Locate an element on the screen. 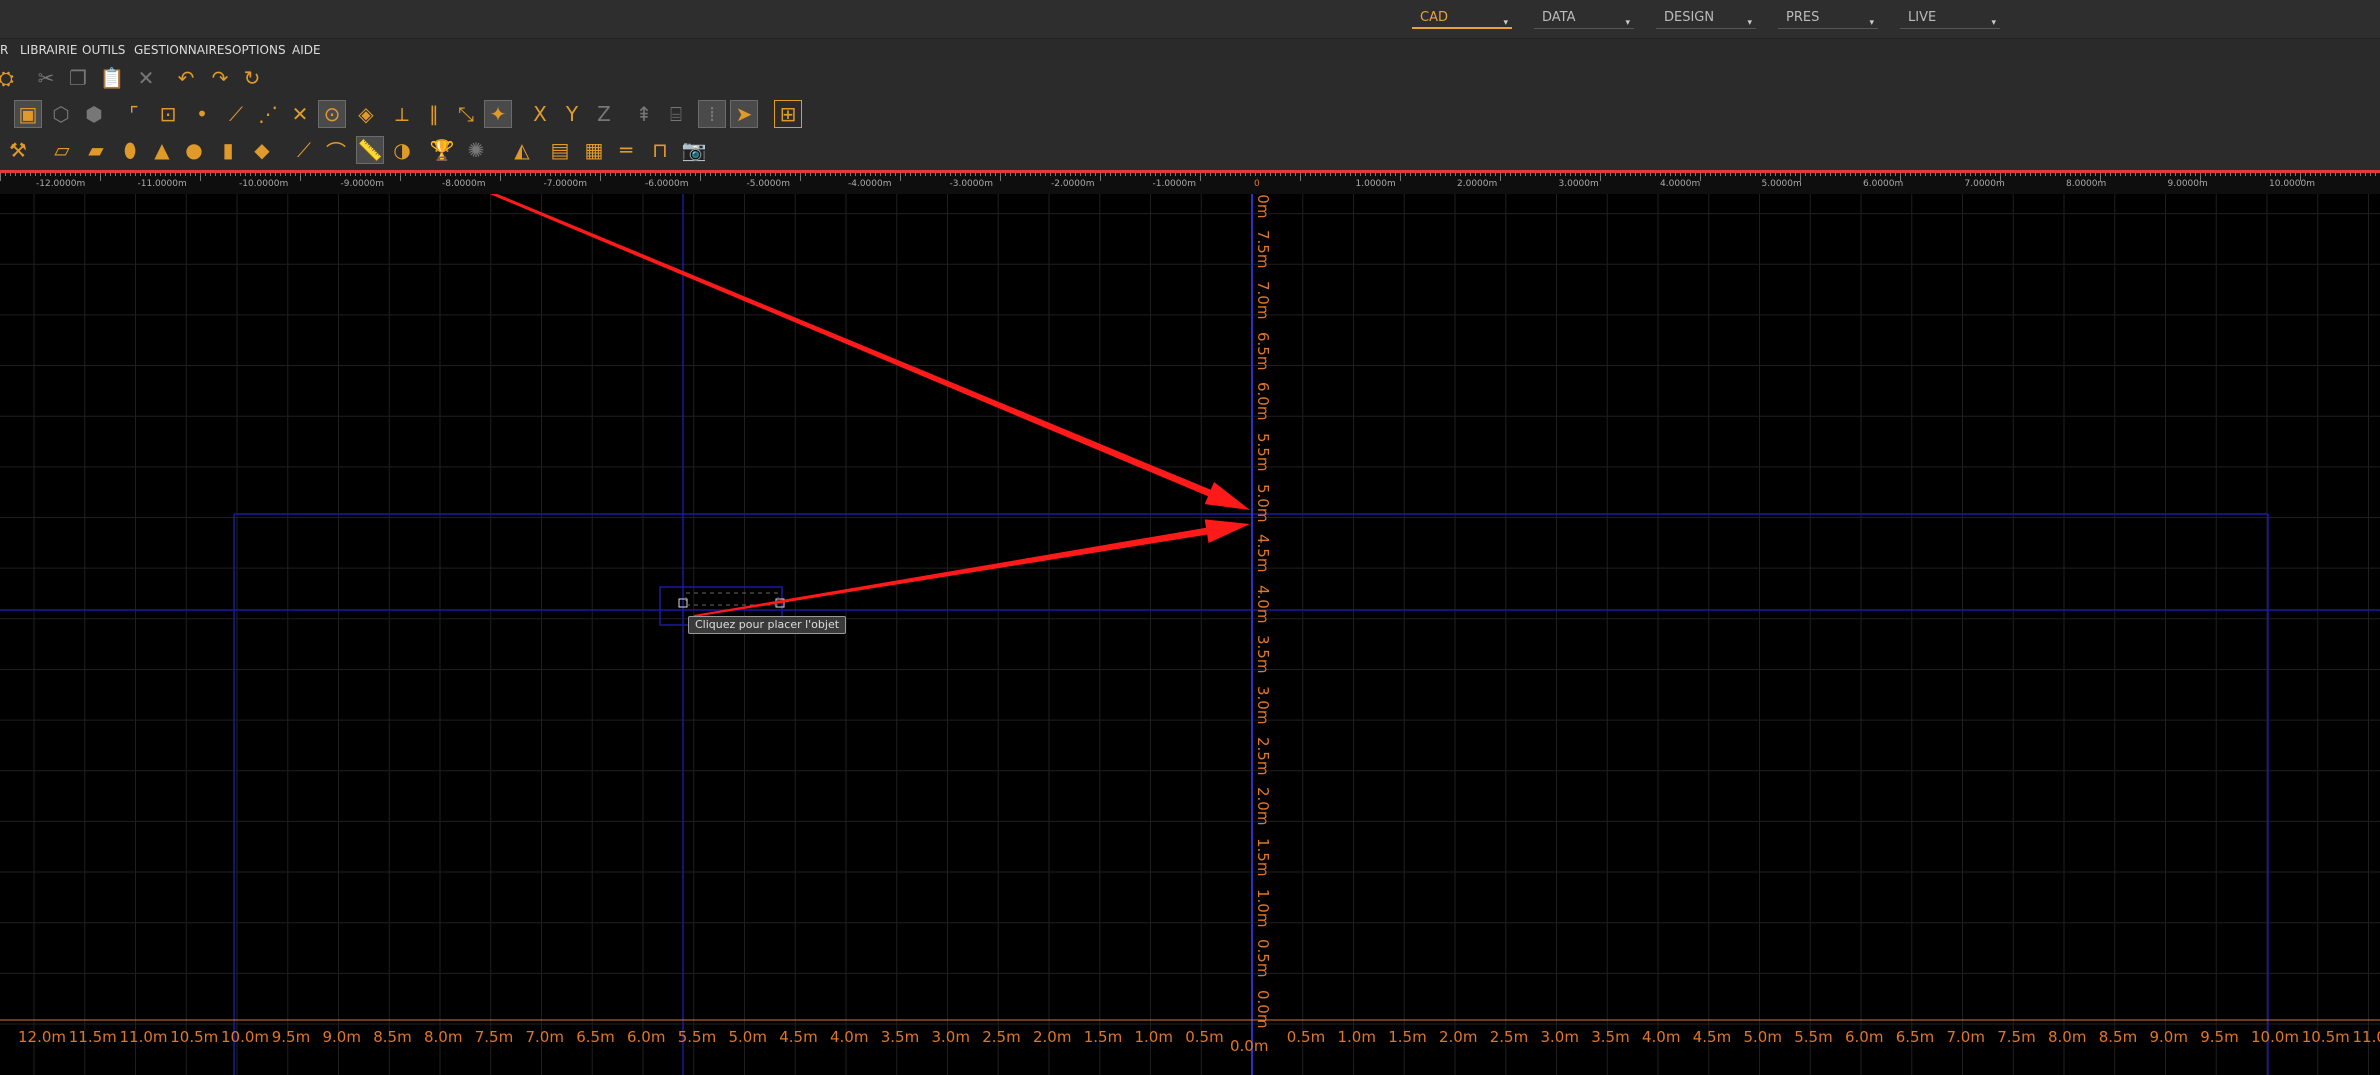 This screenshot has width=2380, height=1075. cut-icon: ✂ is located at coordinates (46, 78).